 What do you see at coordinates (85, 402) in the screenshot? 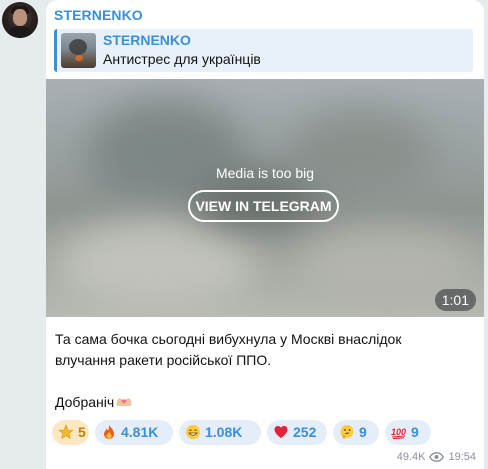
I see `message-line: Добраніч` at bounding box center [85, 402].